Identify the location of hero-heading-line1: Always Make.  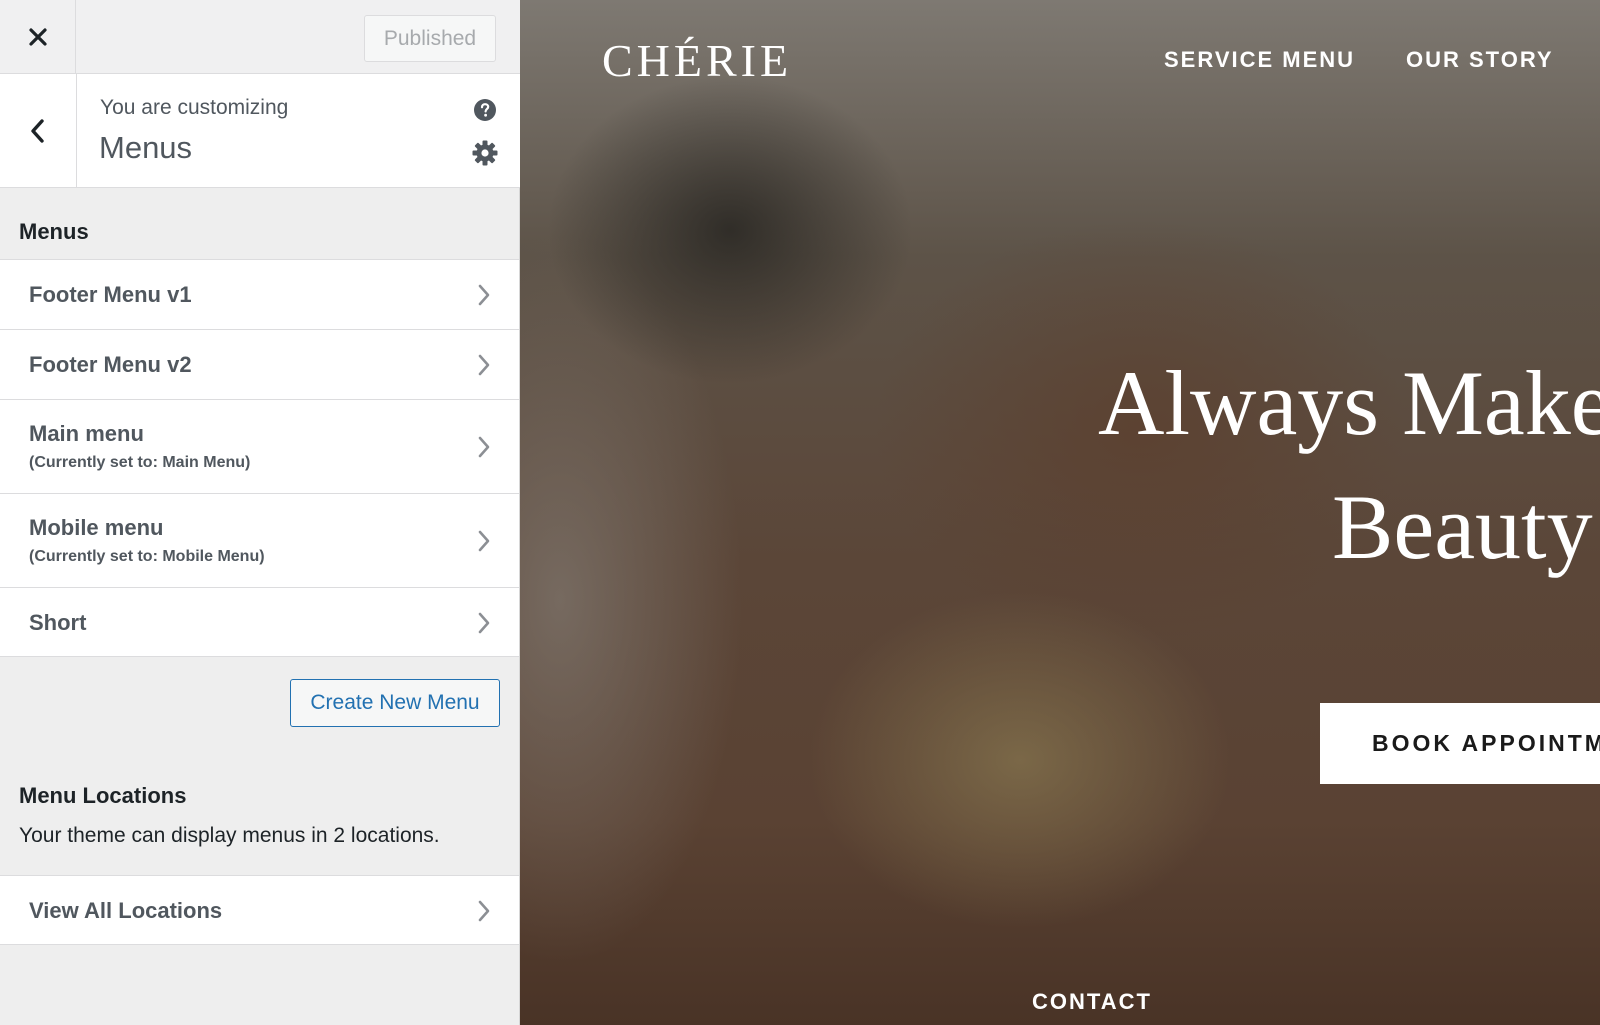
(1349, 403).